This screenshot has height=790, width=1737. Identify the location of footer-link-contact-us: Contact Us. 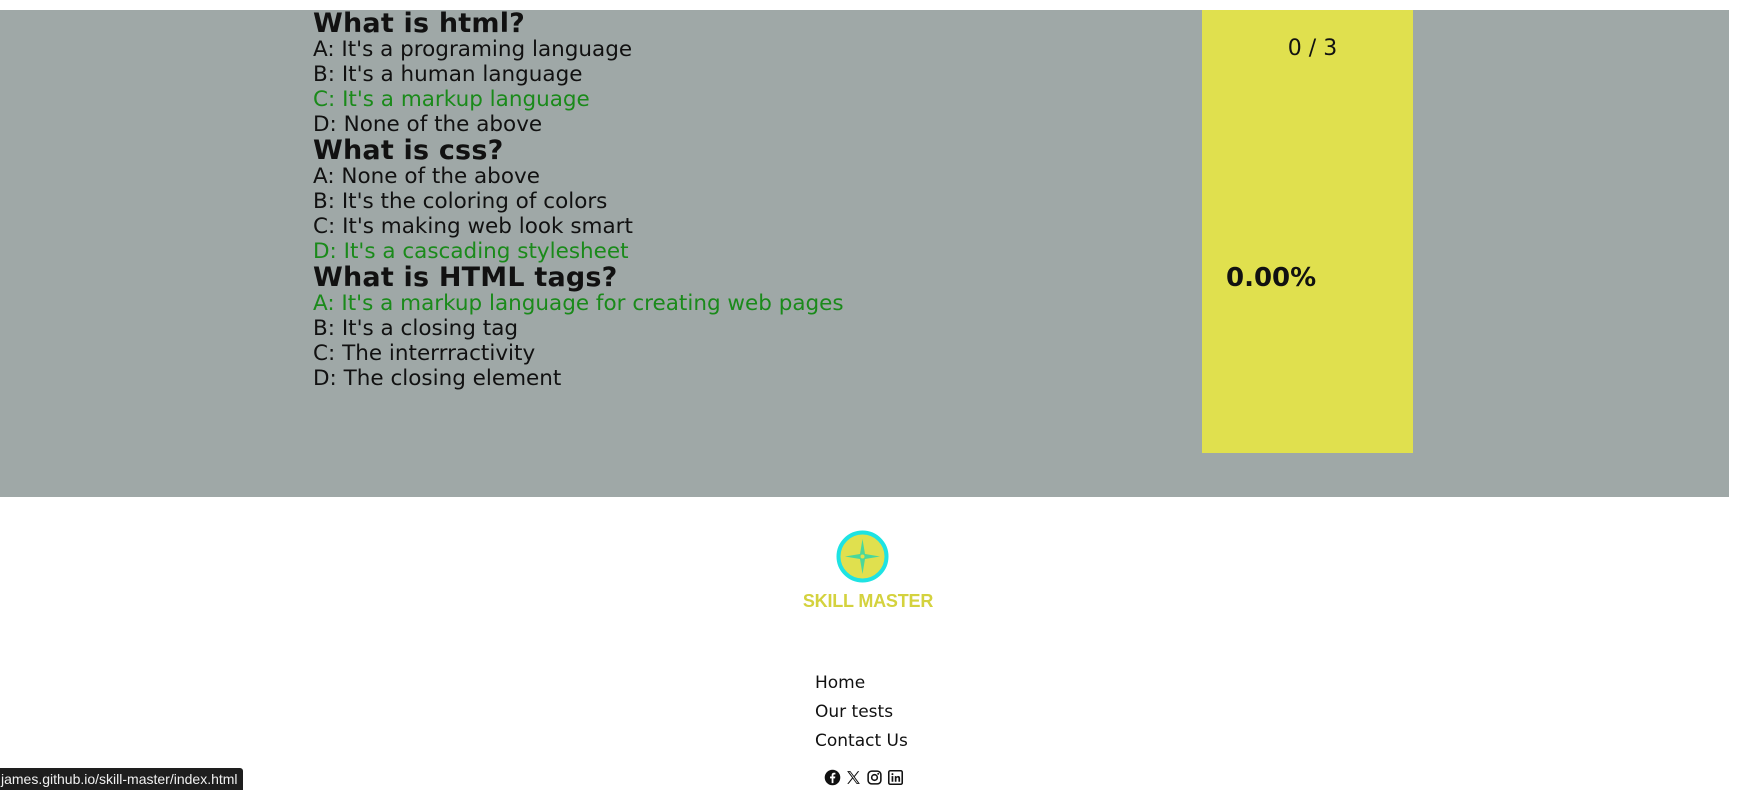
(861, 741).